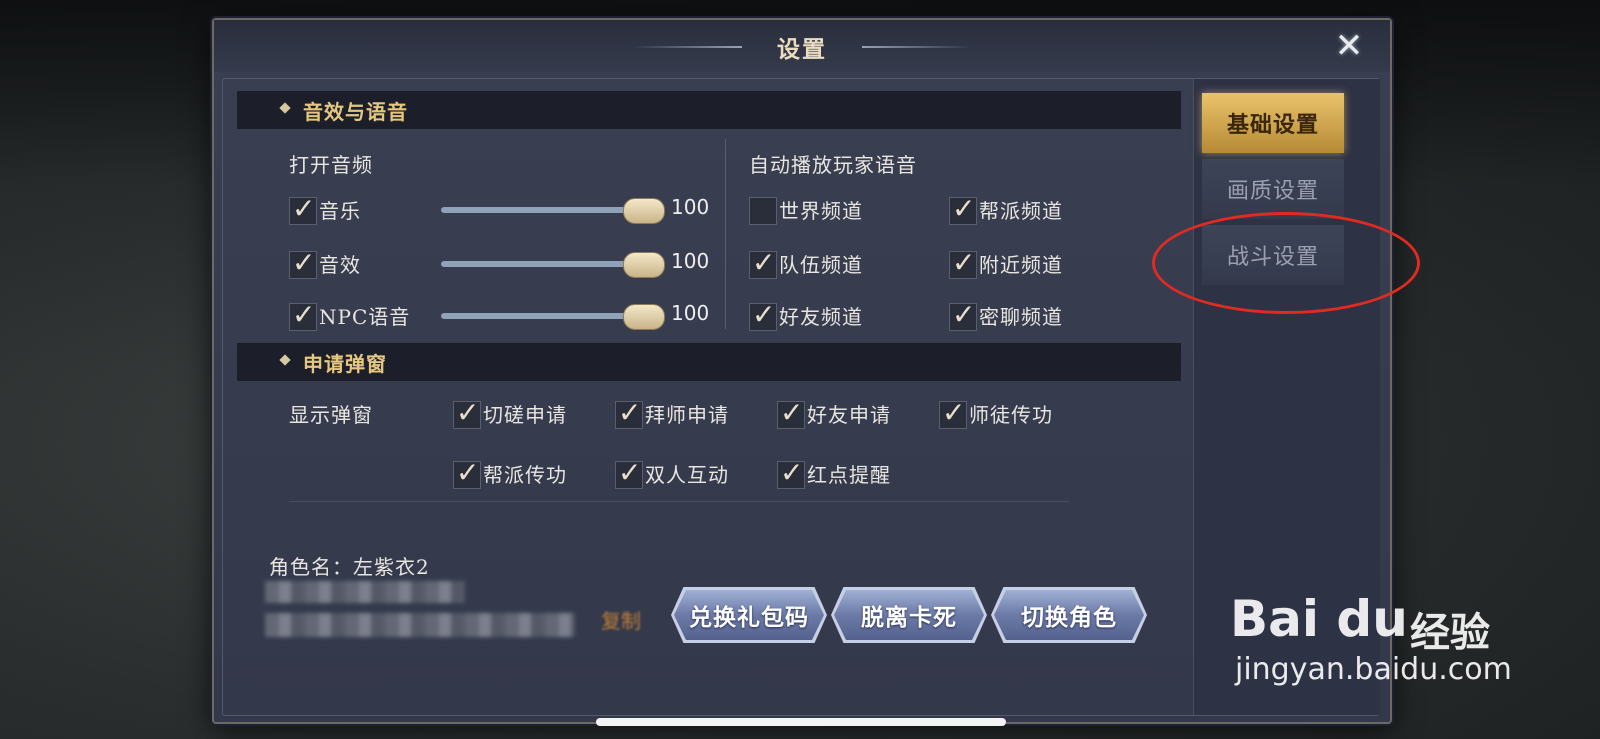 The height and width of the screenshot is (739, 1600). I want to click on tab-graphics-settings: 画质设置, so click(1273, 189).